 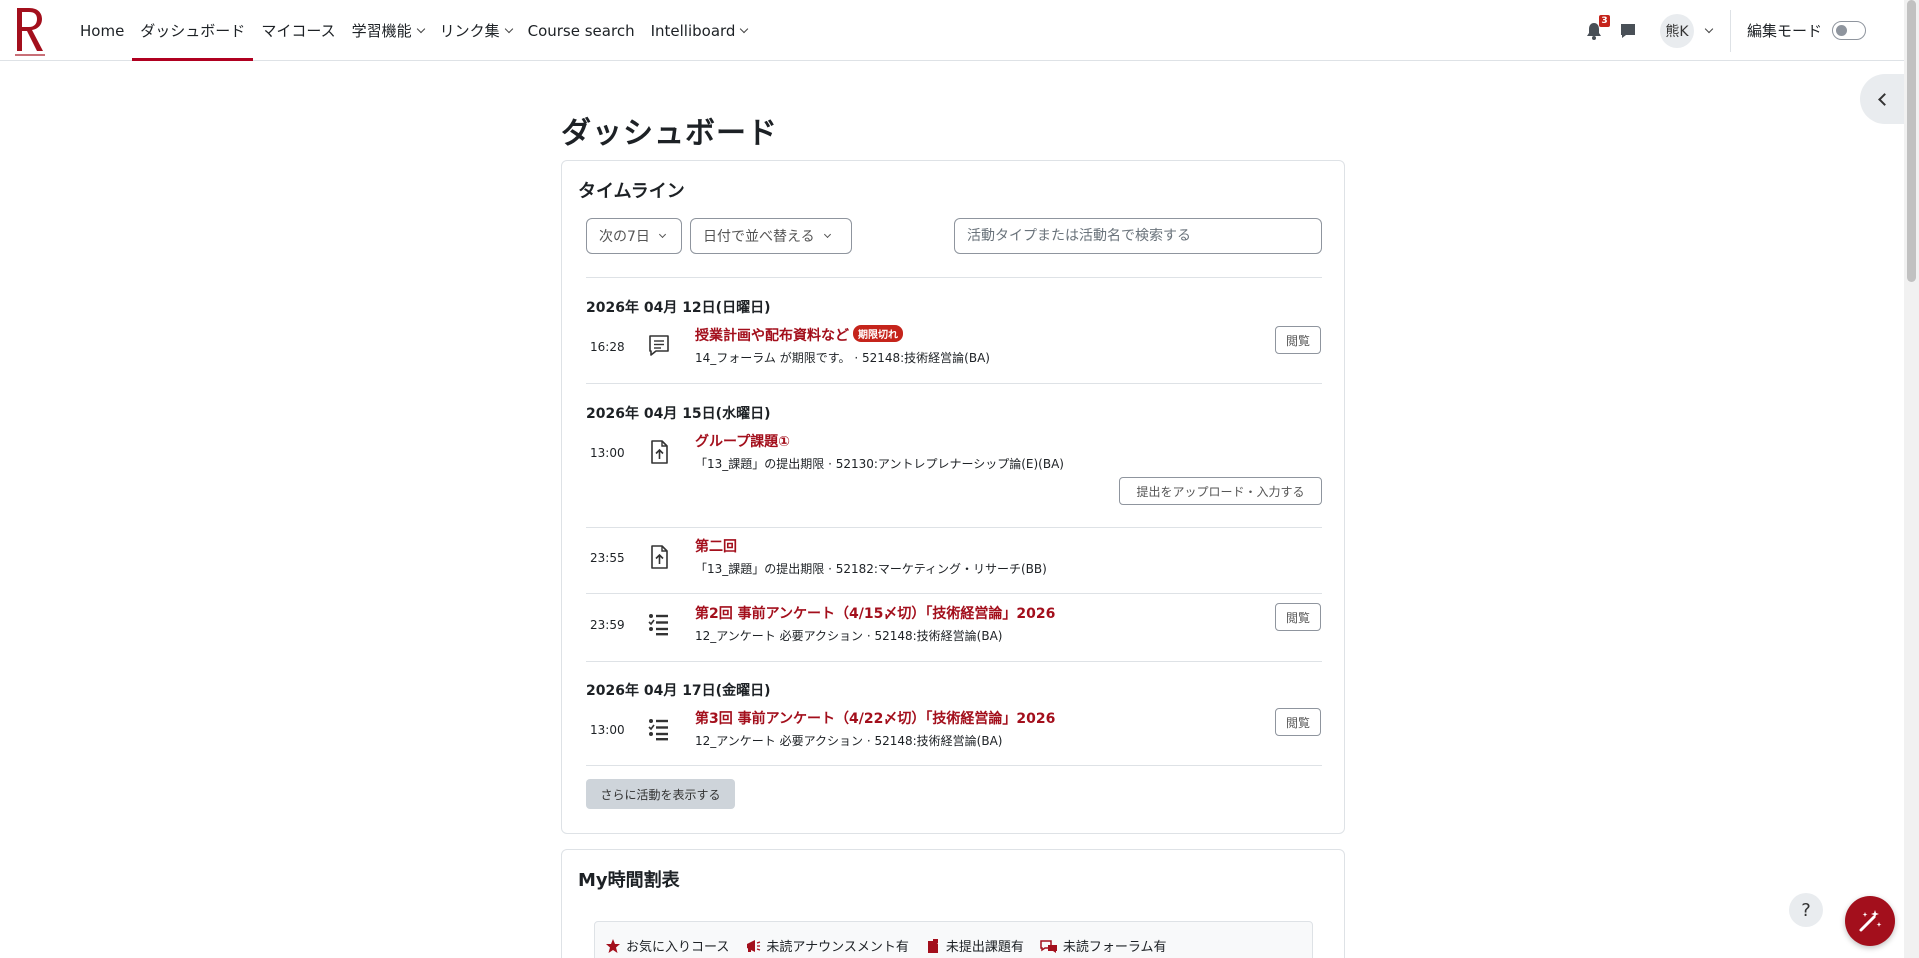 What do you see at coordinates (1604, 20) in the screenshot?
I see `notification-count-badge: 3` at bounding box center [1604, 20].